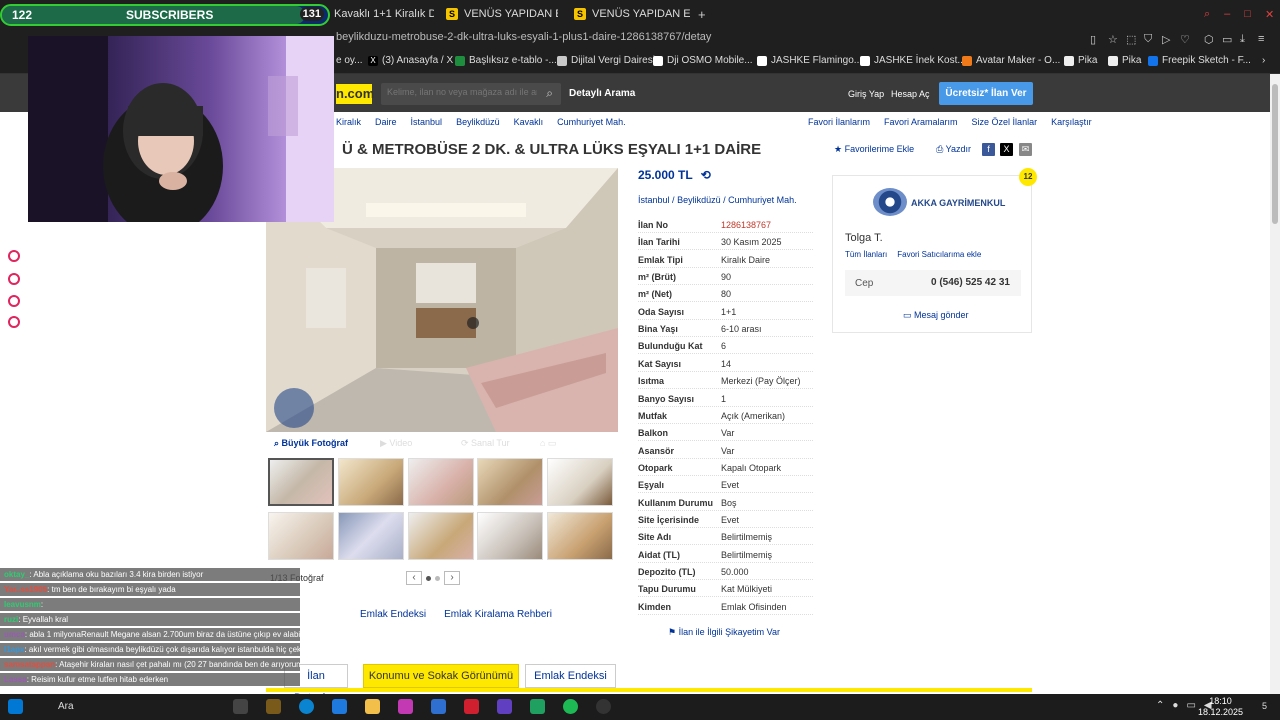  What do you see at coordinates (339, 706) in the screenshot?
I see `store-icon` at bounding box center [339, 706].